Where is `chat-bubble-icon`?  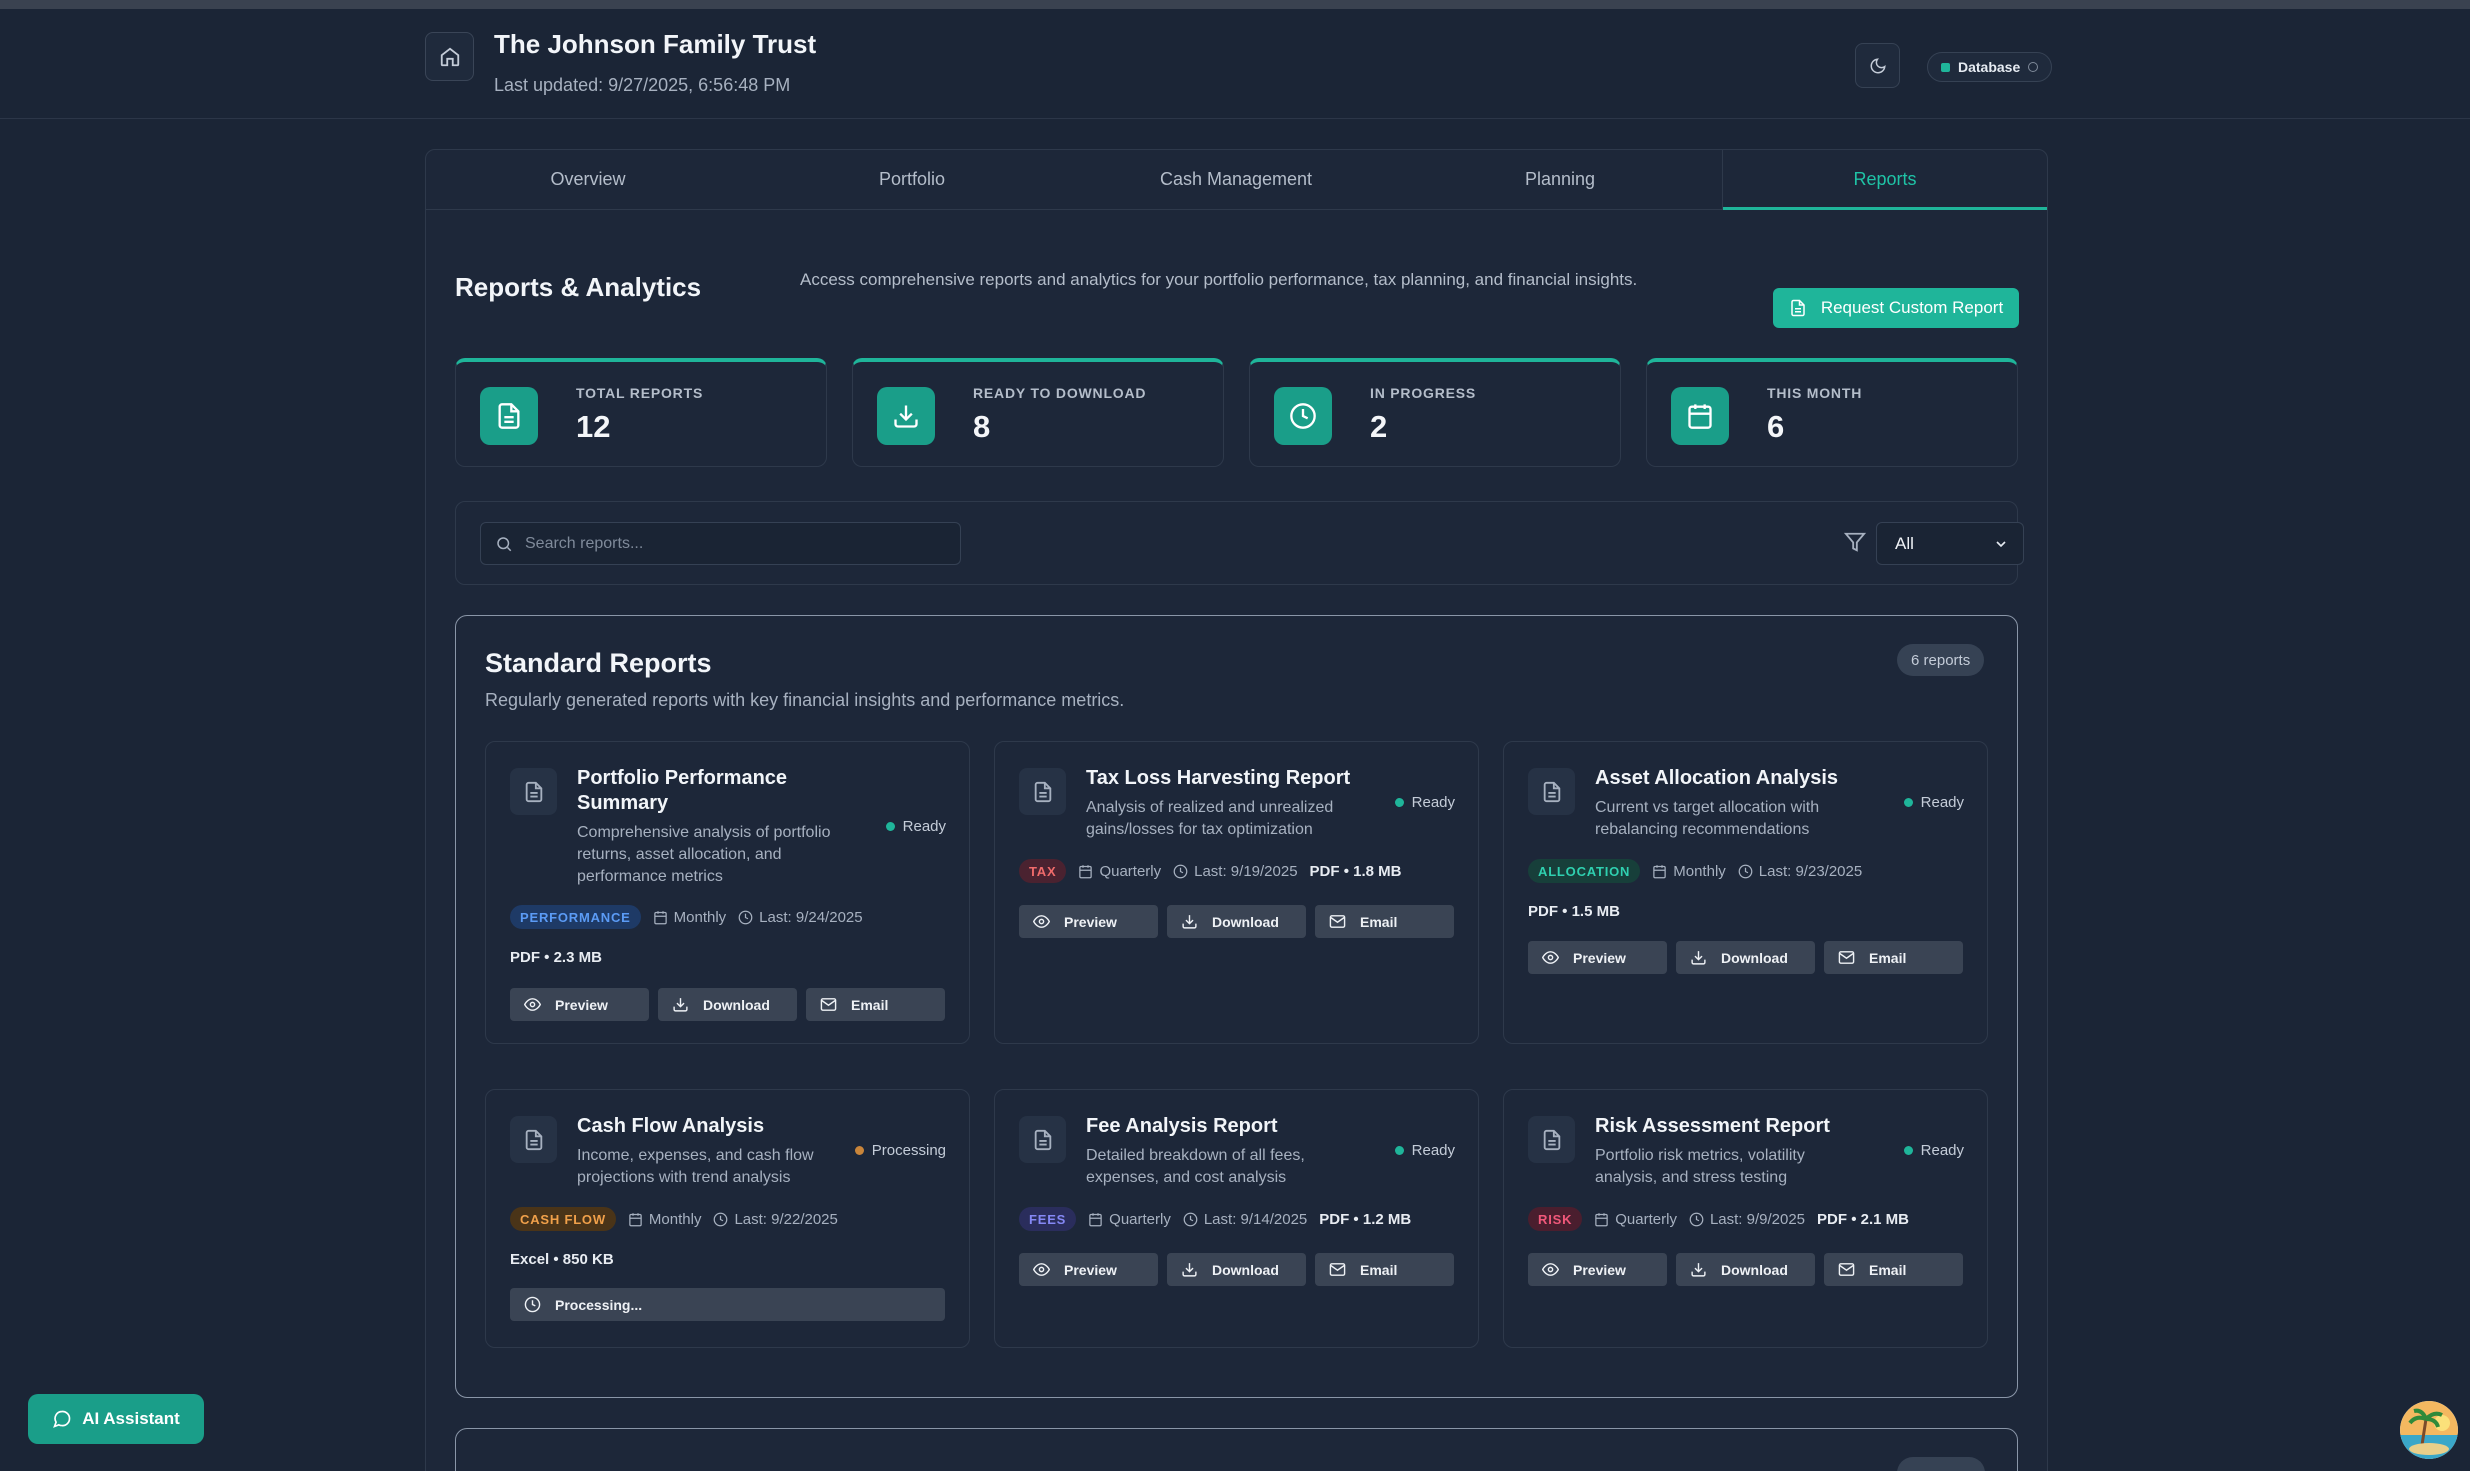 chat-bubble-icon is located at coordinates (62, 1419).